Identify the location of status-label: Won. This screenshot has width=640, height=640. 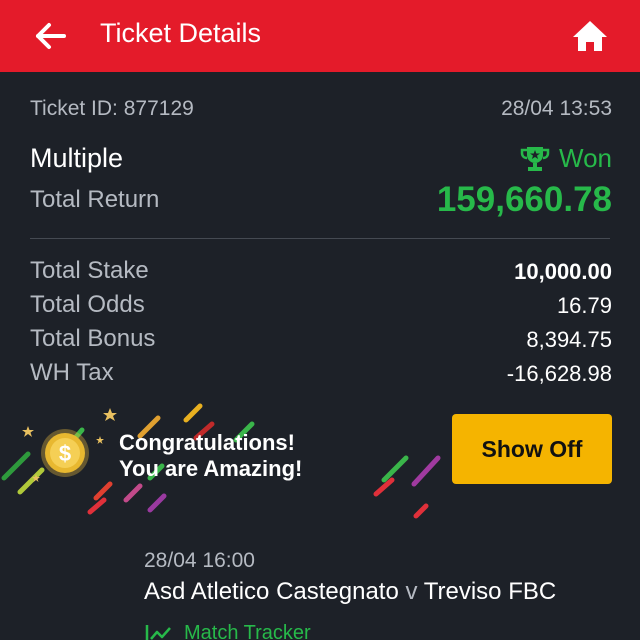
(585, 158).